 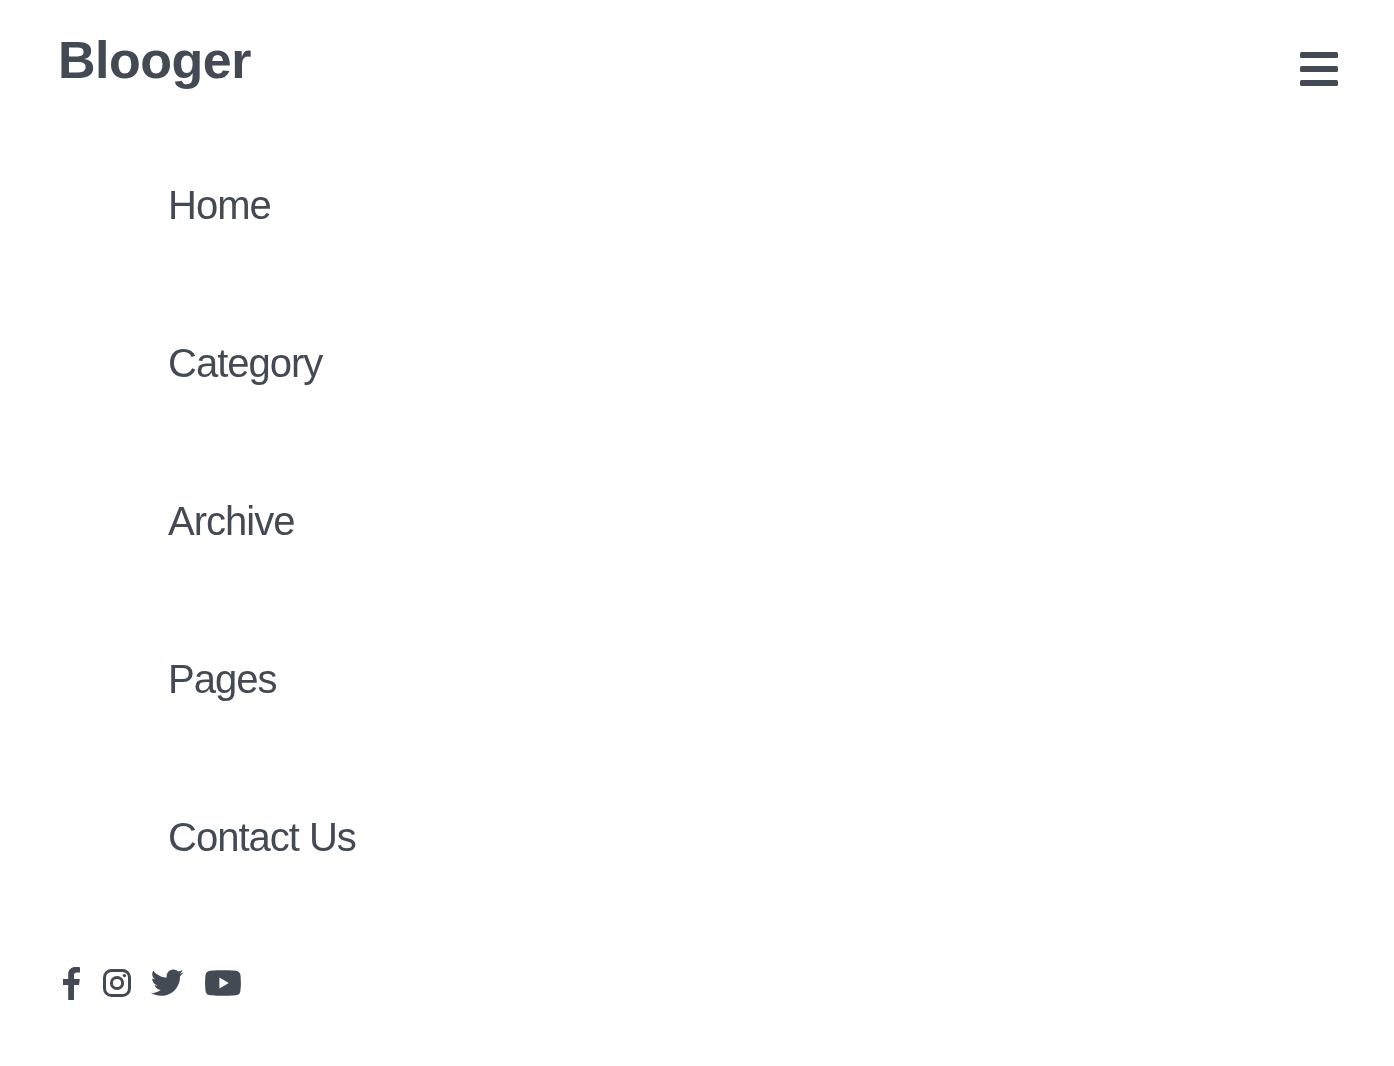 I want to click on instagram-link, so click(x=117, y=983).